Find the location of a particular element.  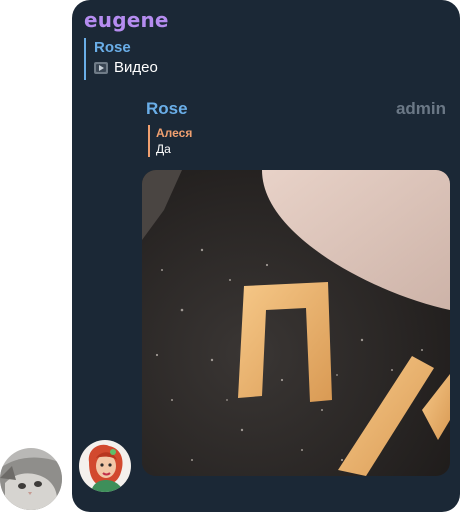

avatar-user is located at coordinates (105, 466).